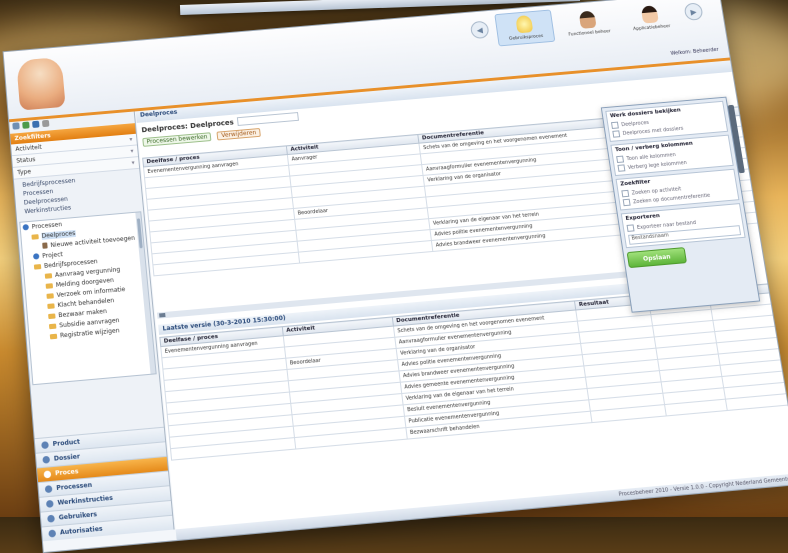  What do you see at coordinates (590, 33) in the screenshot?
I see `header-nav-label: Functioneel beheer` at bounding box center [590, 33].